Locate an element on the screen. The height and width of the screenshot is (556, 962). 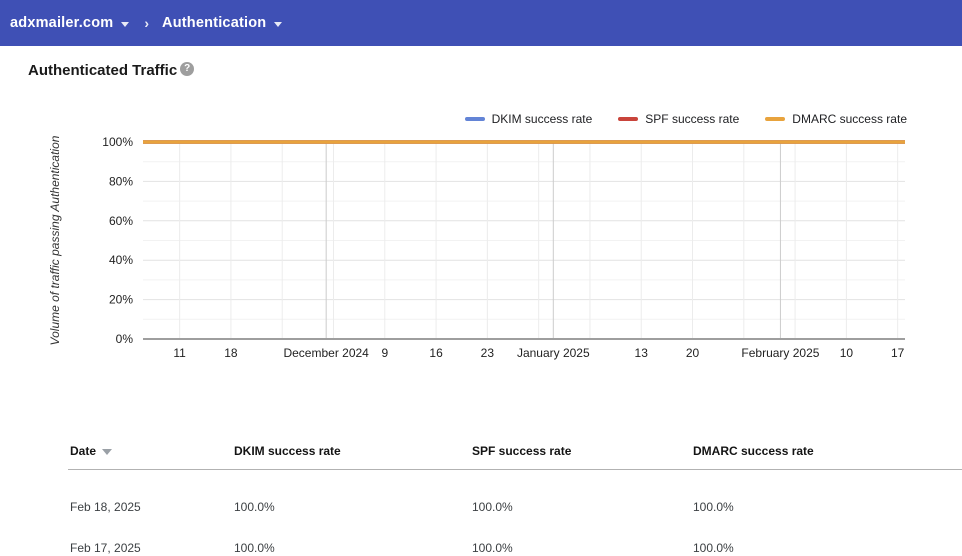
col-header-spf: SPF success rate is located at coordinates (582, 451).